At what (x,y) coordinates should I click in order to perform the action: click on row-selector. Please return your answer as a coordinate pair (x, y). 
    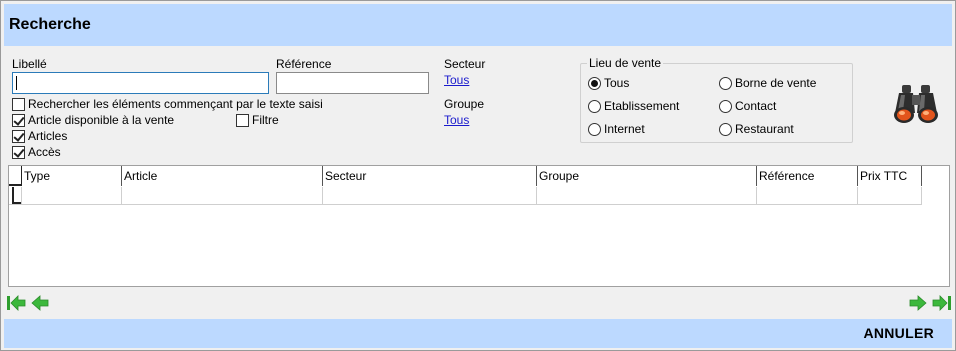
    Looking at the image, I should click on (15, 195).